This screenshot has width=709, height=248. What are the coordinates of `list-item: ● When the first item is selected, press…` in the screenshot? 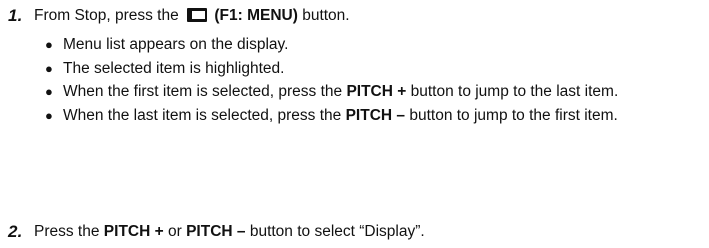 It's located at (332, 92).